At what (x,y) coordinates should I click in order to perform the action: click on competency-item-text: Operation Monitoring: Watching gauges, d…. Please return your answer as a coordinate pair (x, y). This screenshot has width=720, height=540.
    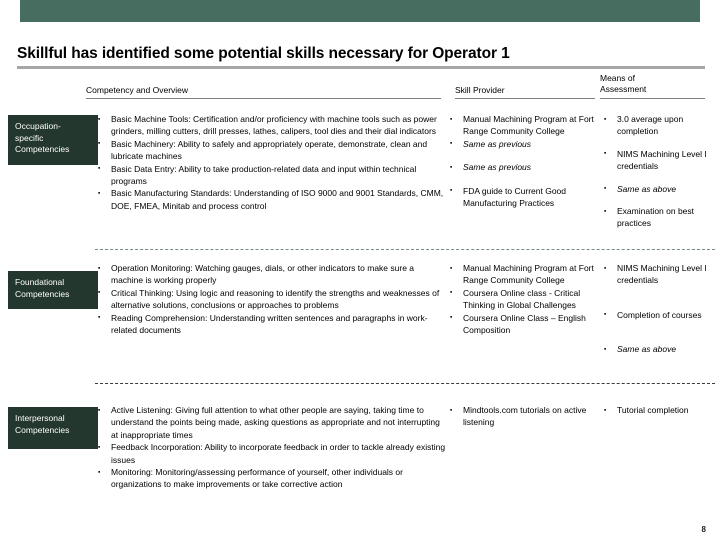
    Looking at the image, I should click on (263, 274).